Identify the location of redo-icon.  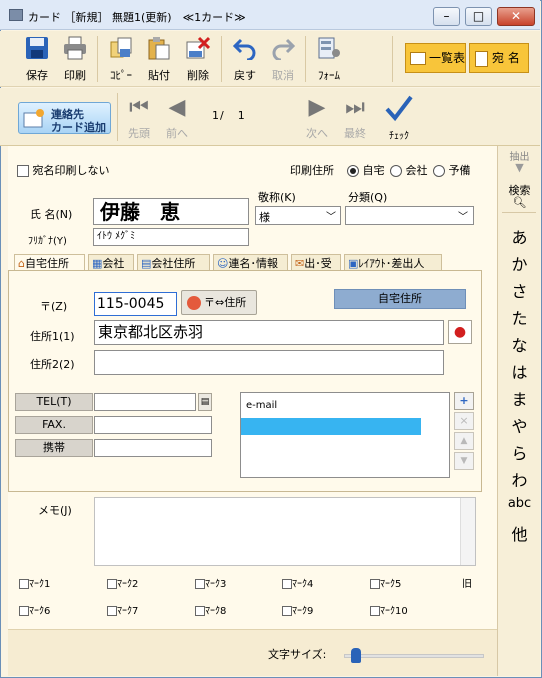
(283, 49).